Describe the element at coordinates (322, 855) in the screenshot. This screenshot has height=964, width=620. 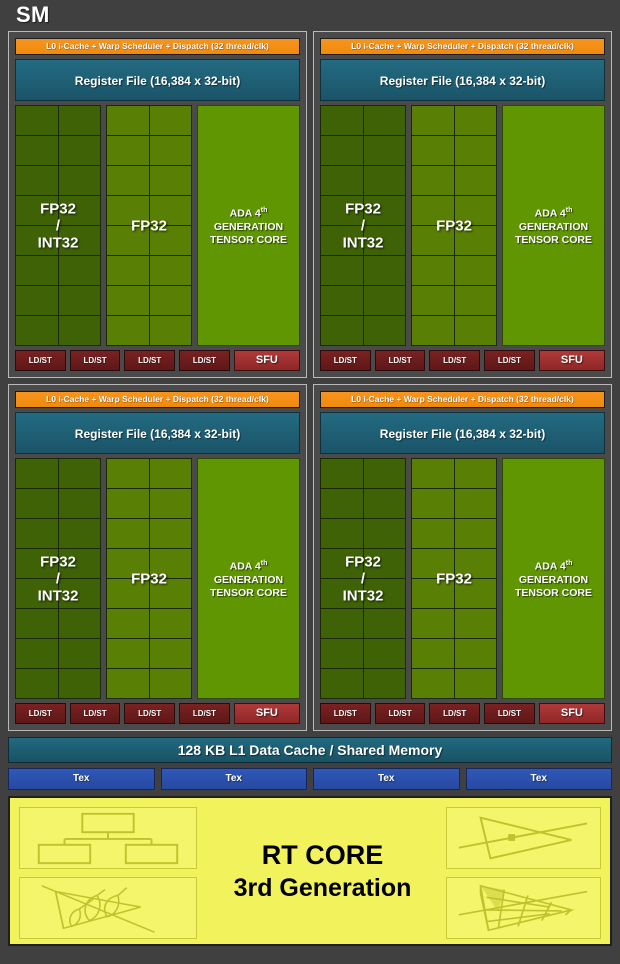
I see `rt-core-title: RT CORE` at that location.